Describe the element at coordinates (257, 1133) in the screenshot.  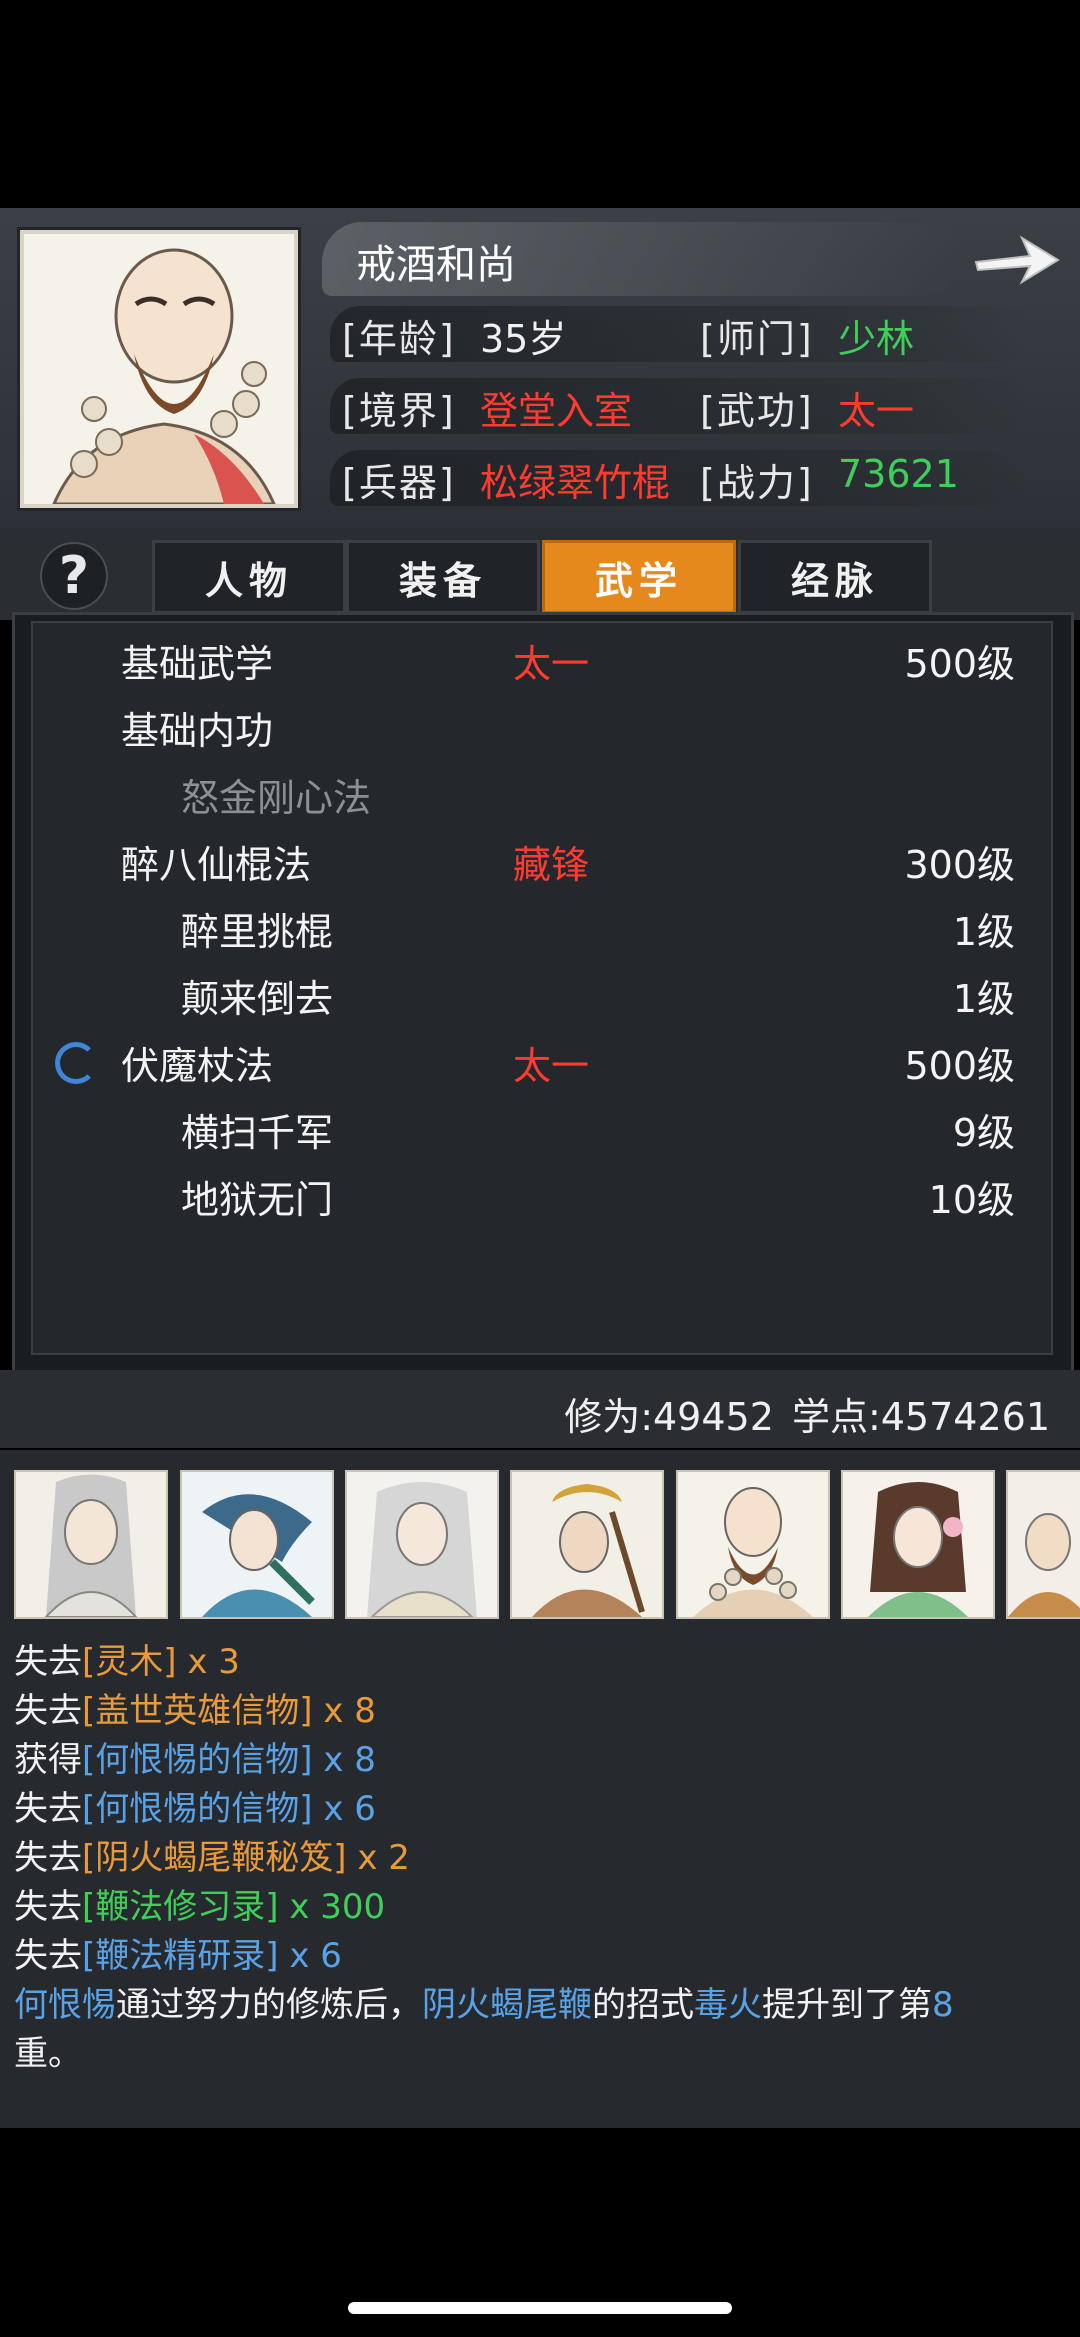
I see `skill-name: 横扫千军` at that location.